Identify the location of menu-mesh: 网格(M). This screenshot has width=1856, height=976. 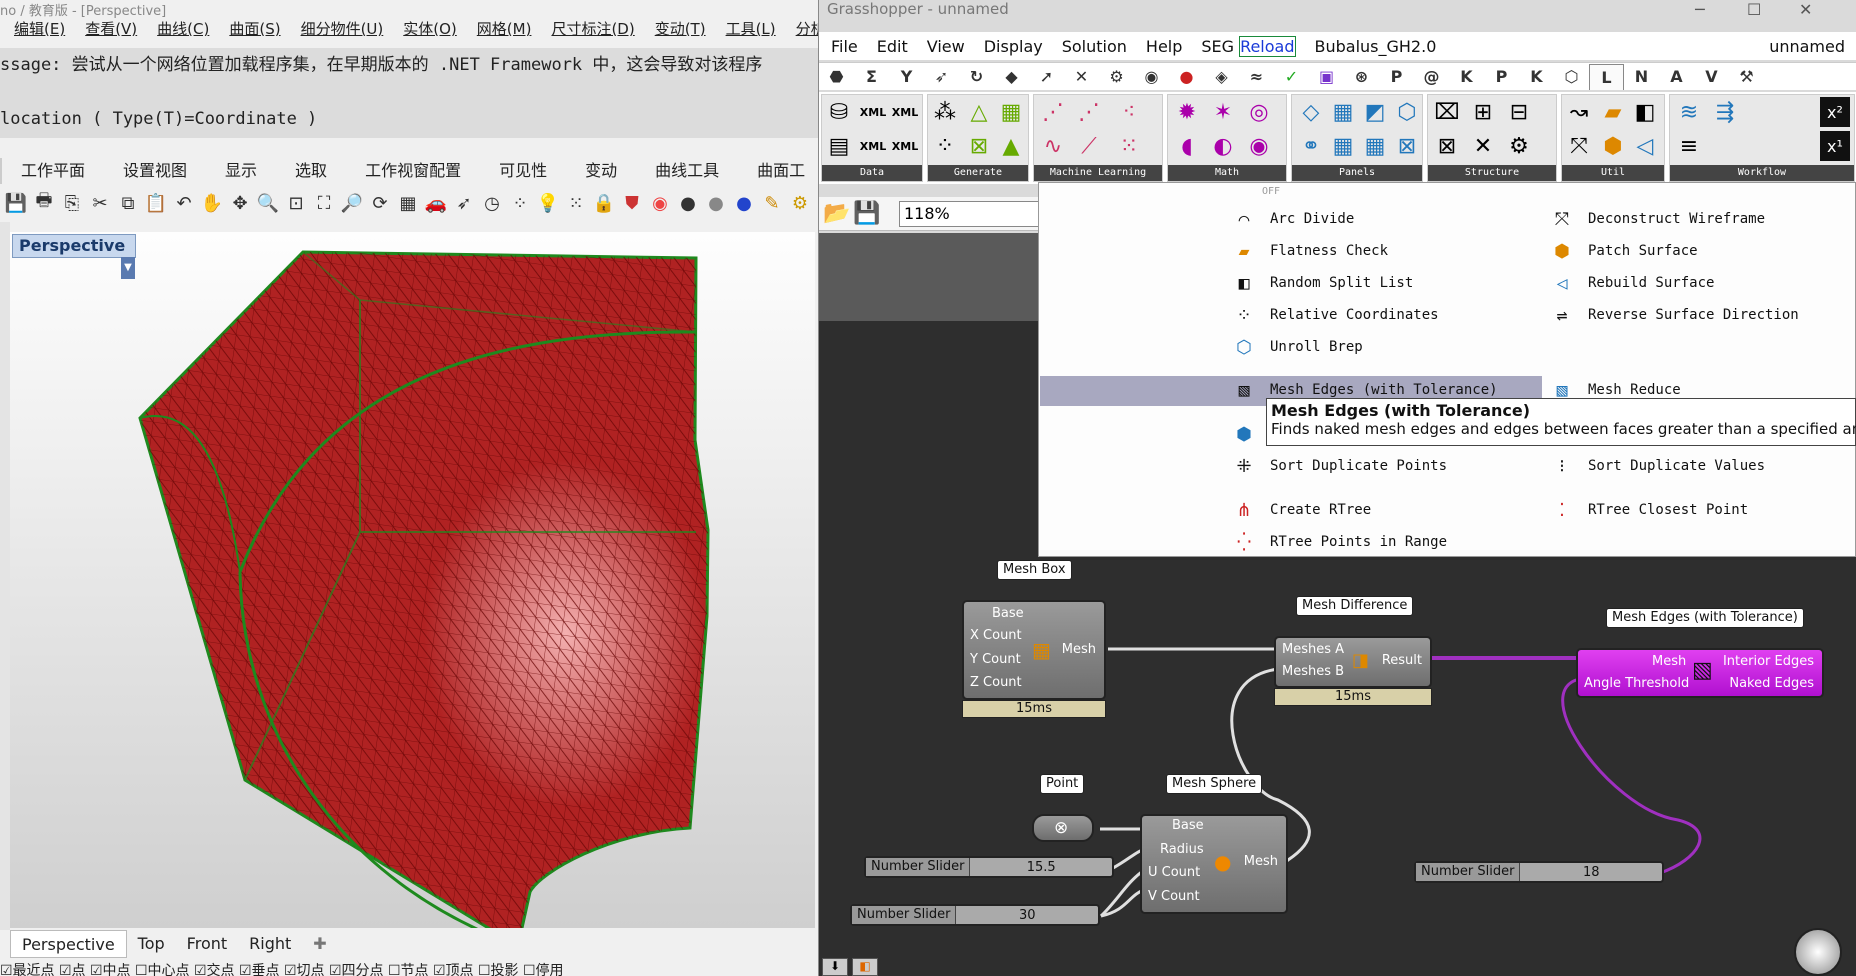
(504, 30).